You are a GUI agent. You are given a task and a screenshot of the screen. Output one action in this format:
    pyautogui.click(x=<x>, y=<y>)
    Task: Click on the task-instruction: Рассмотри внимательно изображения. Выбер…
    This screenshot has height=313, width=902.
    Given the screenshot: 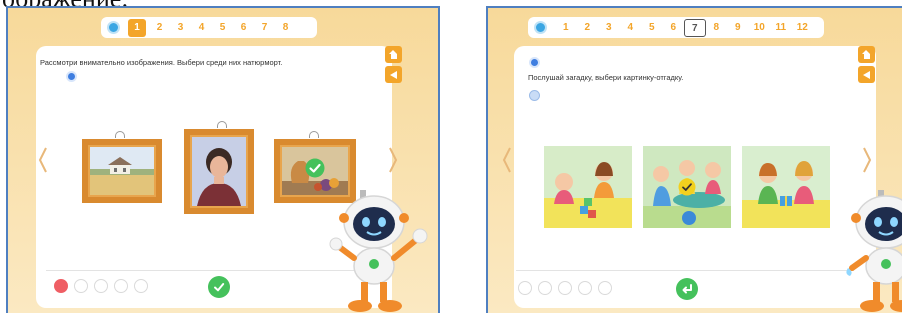 What is the action you would take?
    pyautogui.click(x=161, y=62)
    